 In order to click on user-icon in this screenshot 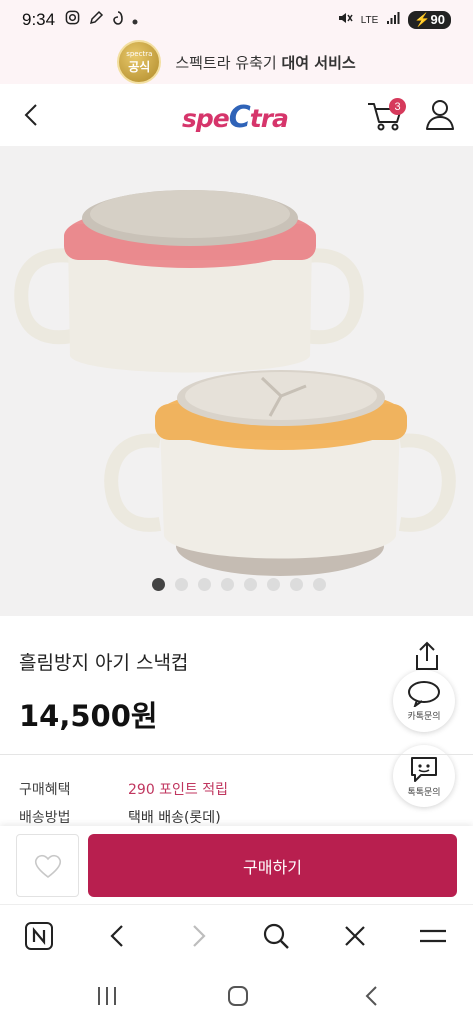, I will do `click(440, 115)`.